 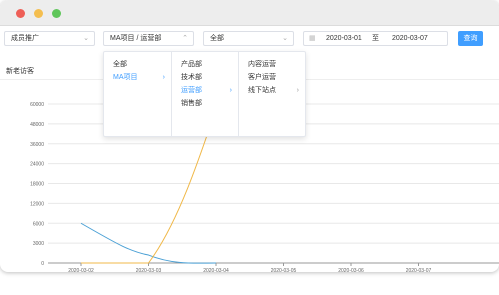 I want to click on project-cascader-value: MA项目 / 运营部, so click(x=136, y=38).